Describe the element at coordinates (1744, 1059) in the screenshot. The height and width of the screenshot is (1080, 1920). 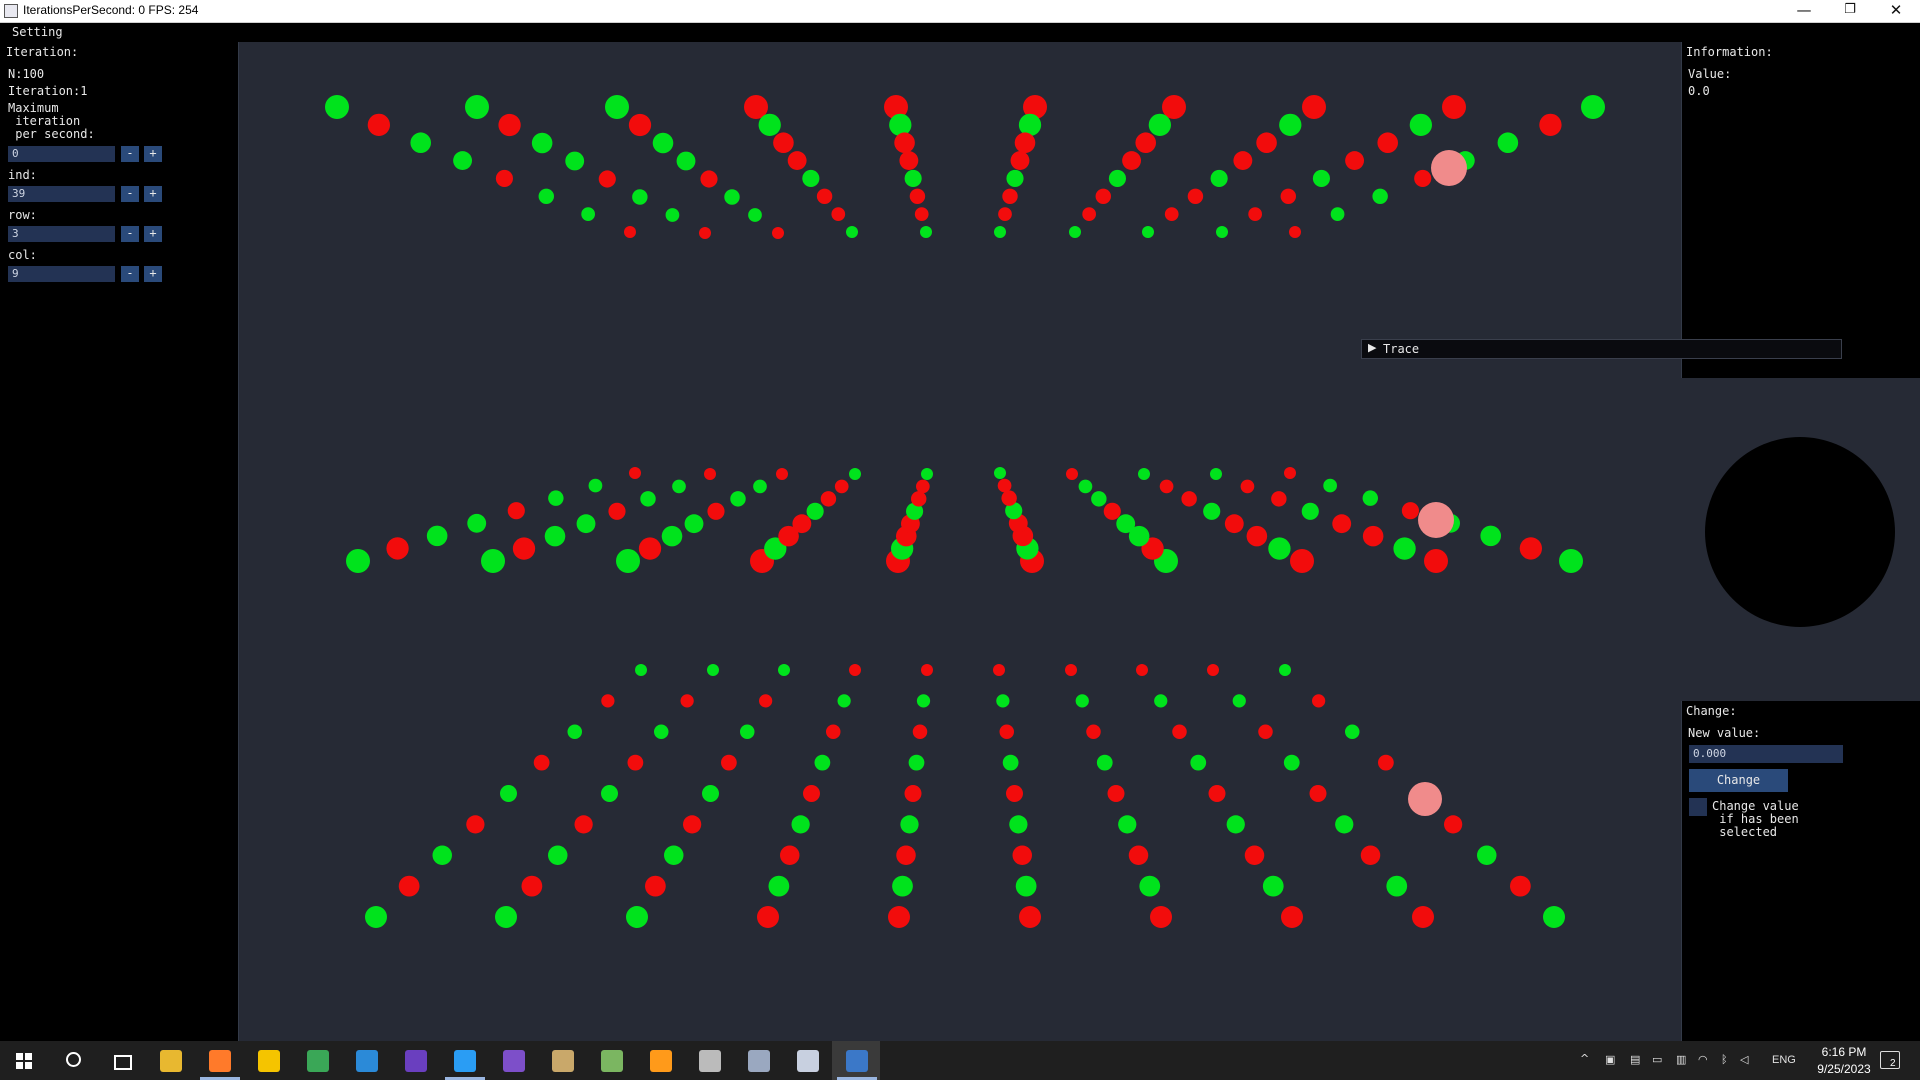
I see `volume-icon: ◁` at that location.